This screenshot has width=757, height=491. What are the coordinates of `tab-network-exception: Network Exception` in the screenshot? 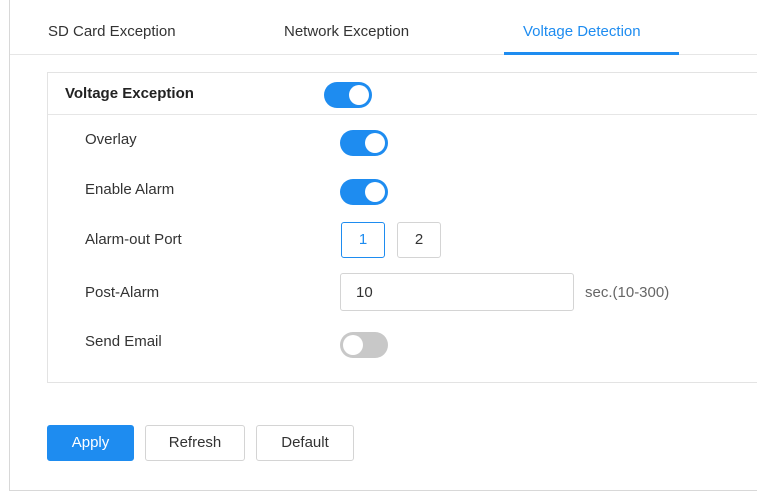 It's located at (346, 27).